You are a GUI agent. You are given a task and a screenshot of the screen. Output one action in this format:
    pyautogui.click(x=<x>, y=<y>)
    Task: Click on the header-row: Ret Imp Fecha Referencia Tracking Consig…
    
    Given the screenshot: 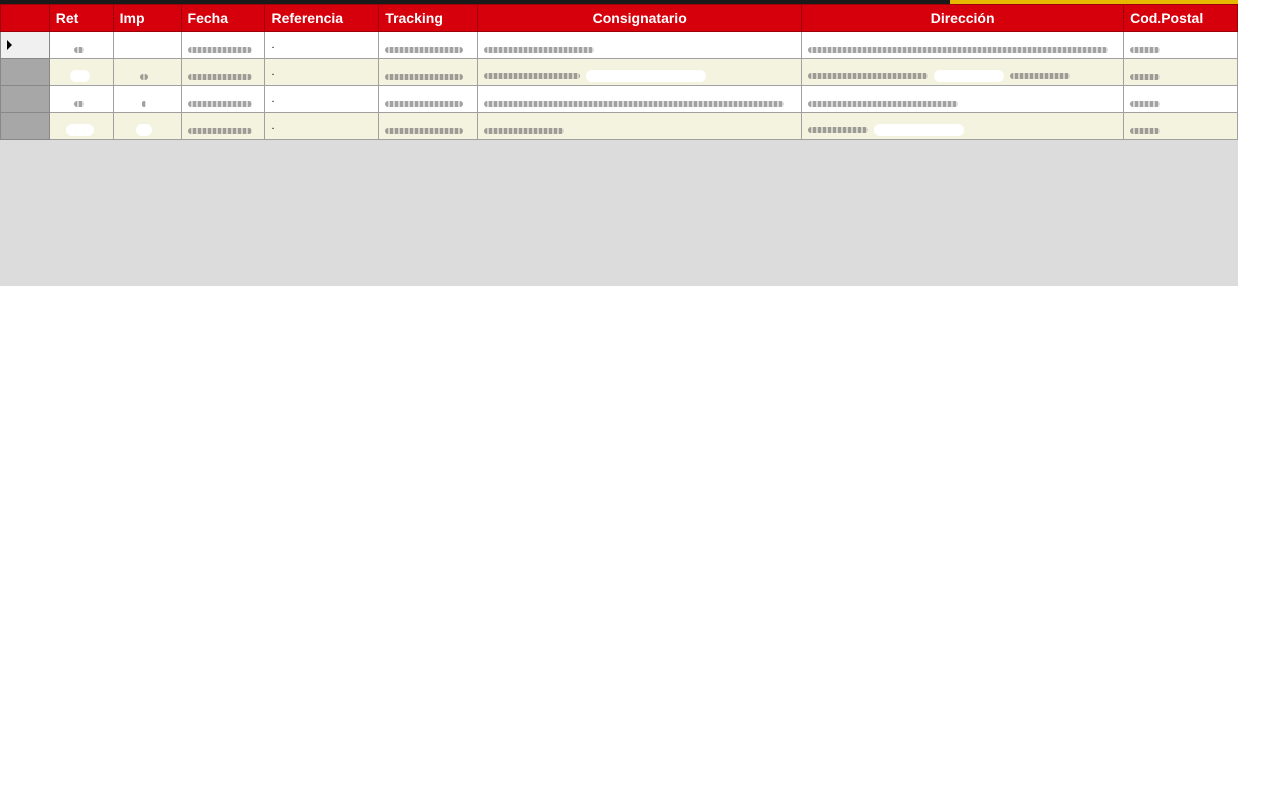 What is the action you would take?
    pyautogui.click(x=619, y=18)
    